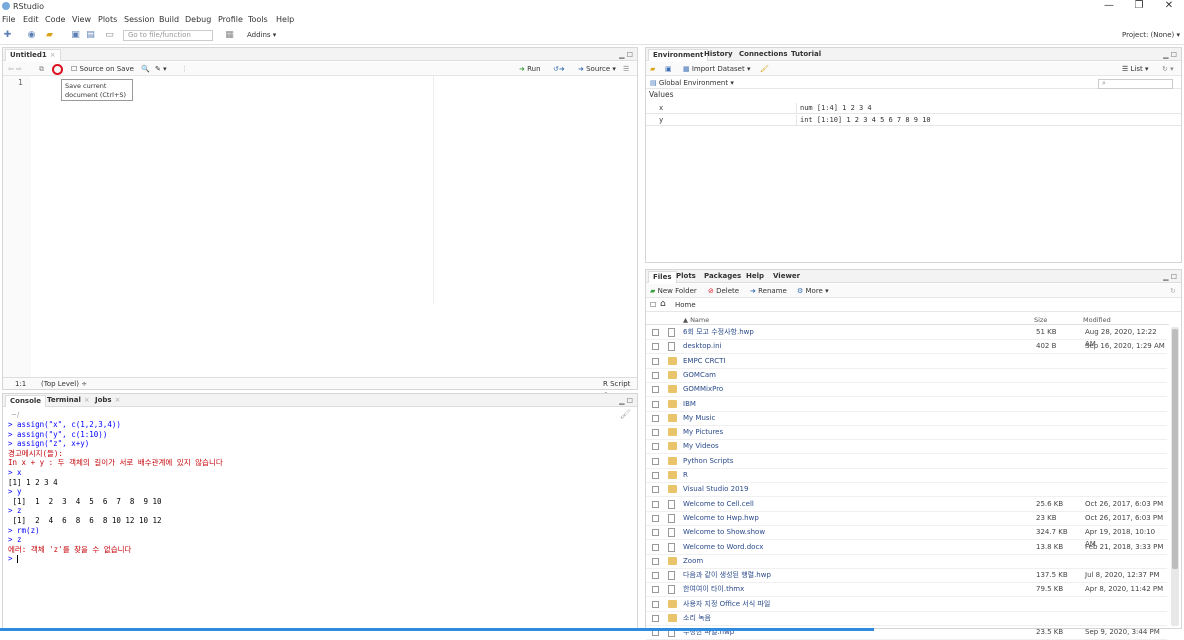 The height and width of the screenshot is (640, 1184). What do you see at coordinates (53, 55) in the screenshot?
I see `close-tab-icon: ×` at bounding box center [53, 55].